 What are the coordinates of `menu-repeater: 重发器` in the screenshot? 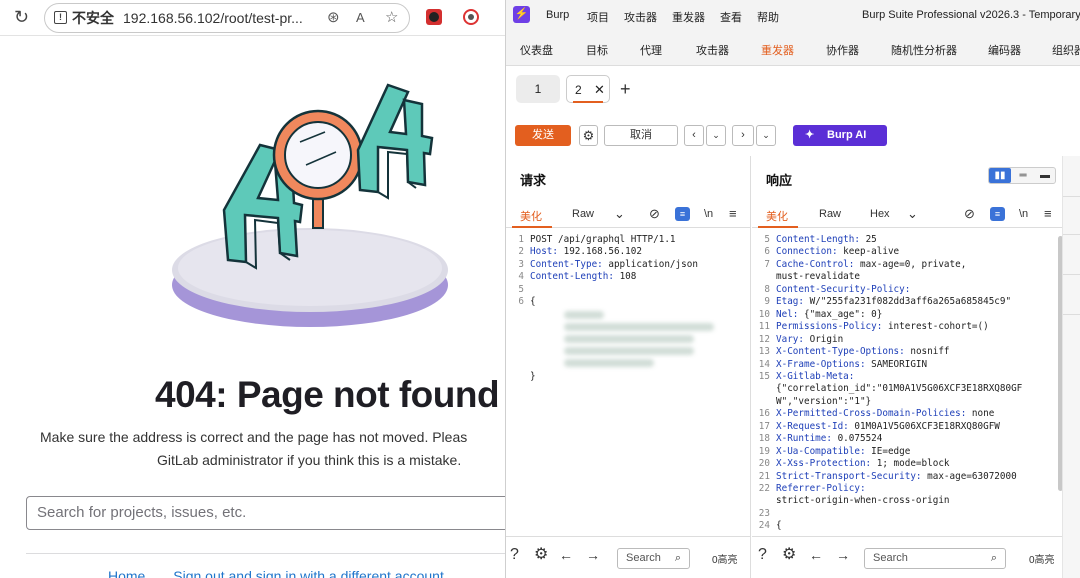 It's located at (688, 17).